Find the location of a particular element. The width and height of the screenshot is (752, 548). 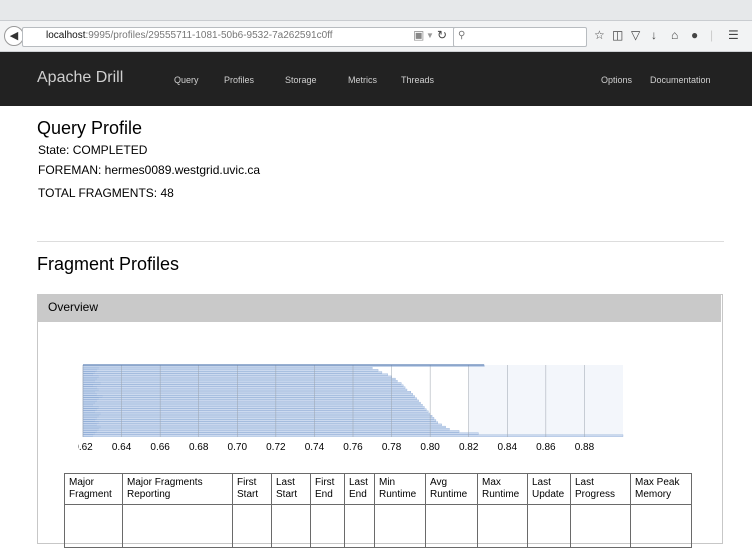

section-divider is located at coordinates (380, 241).